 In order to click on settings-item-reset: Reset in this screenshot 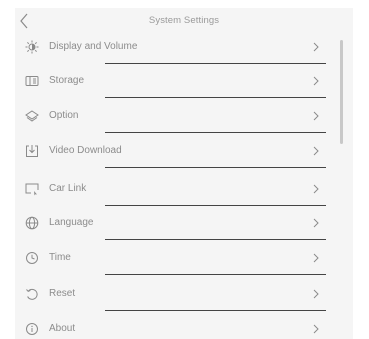, I will do `click(175, 294)`.